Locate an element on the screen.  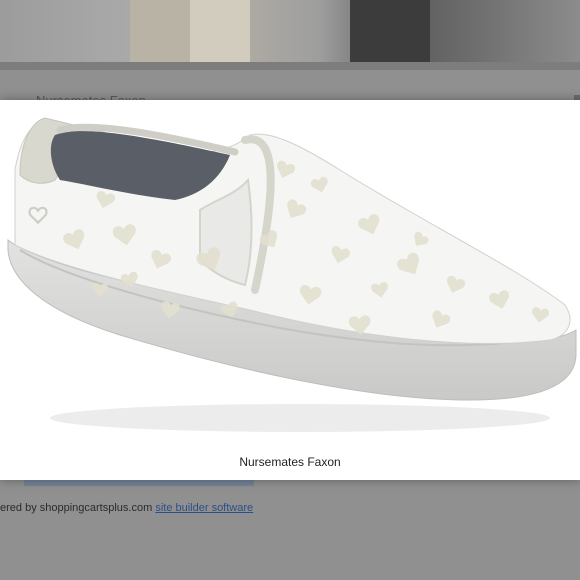
shoe-shadow is located at coordinates (300, 418).